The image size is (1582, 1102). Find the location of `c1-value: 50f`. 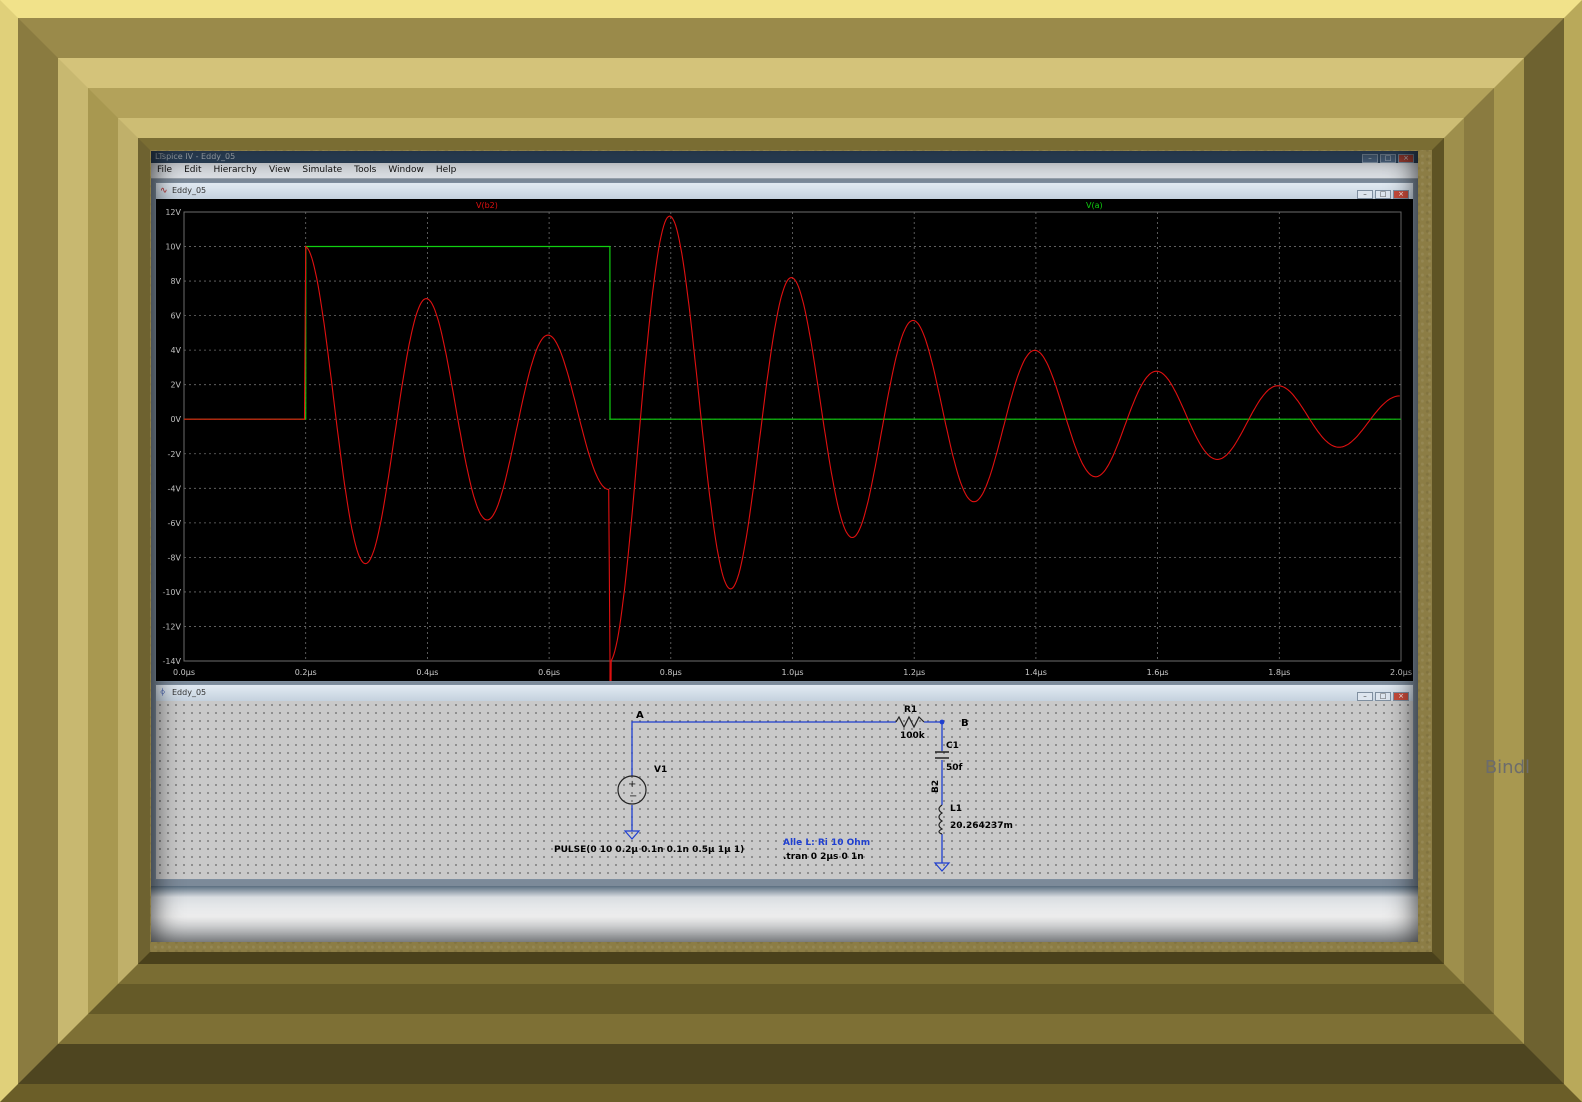

c1-value: 50f is located at coordinates (954, 768).